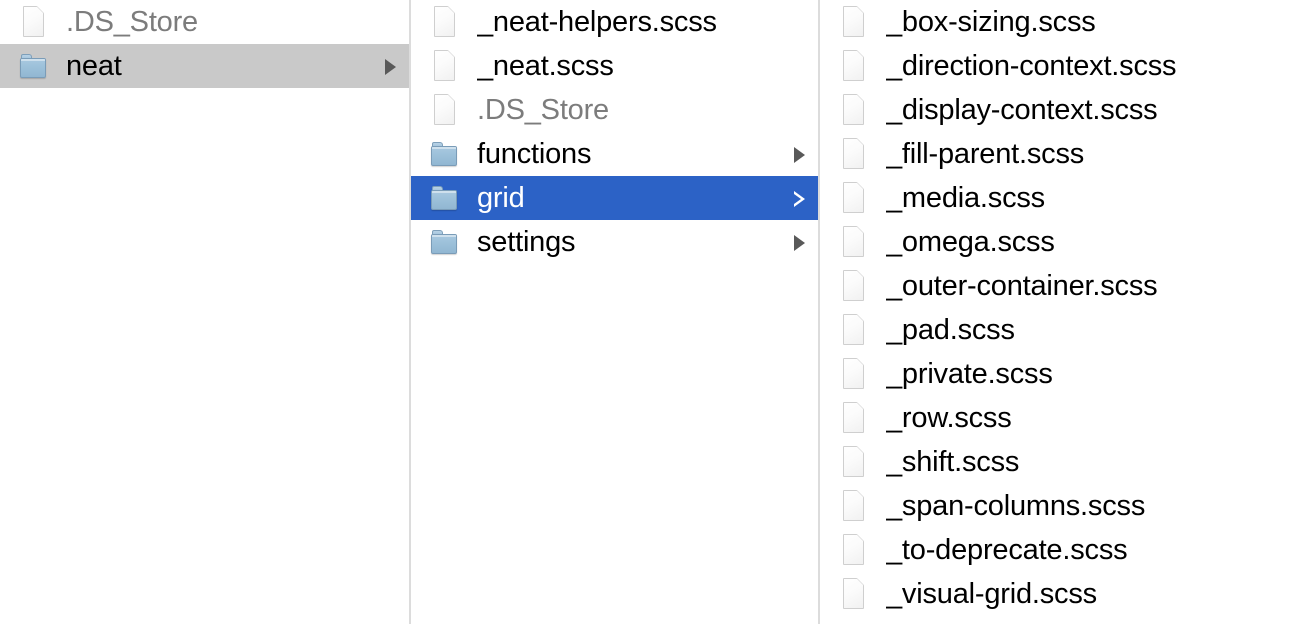 This screenshot has height=624, width=1300. I want to click on list-item: _neat.scss, so click(614, 66).